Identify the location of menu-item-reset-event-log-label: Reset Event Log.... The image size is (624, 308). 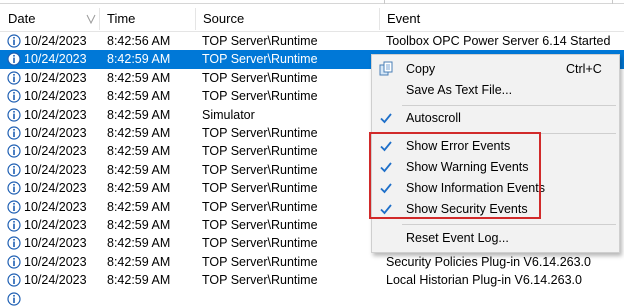
(457, 238).